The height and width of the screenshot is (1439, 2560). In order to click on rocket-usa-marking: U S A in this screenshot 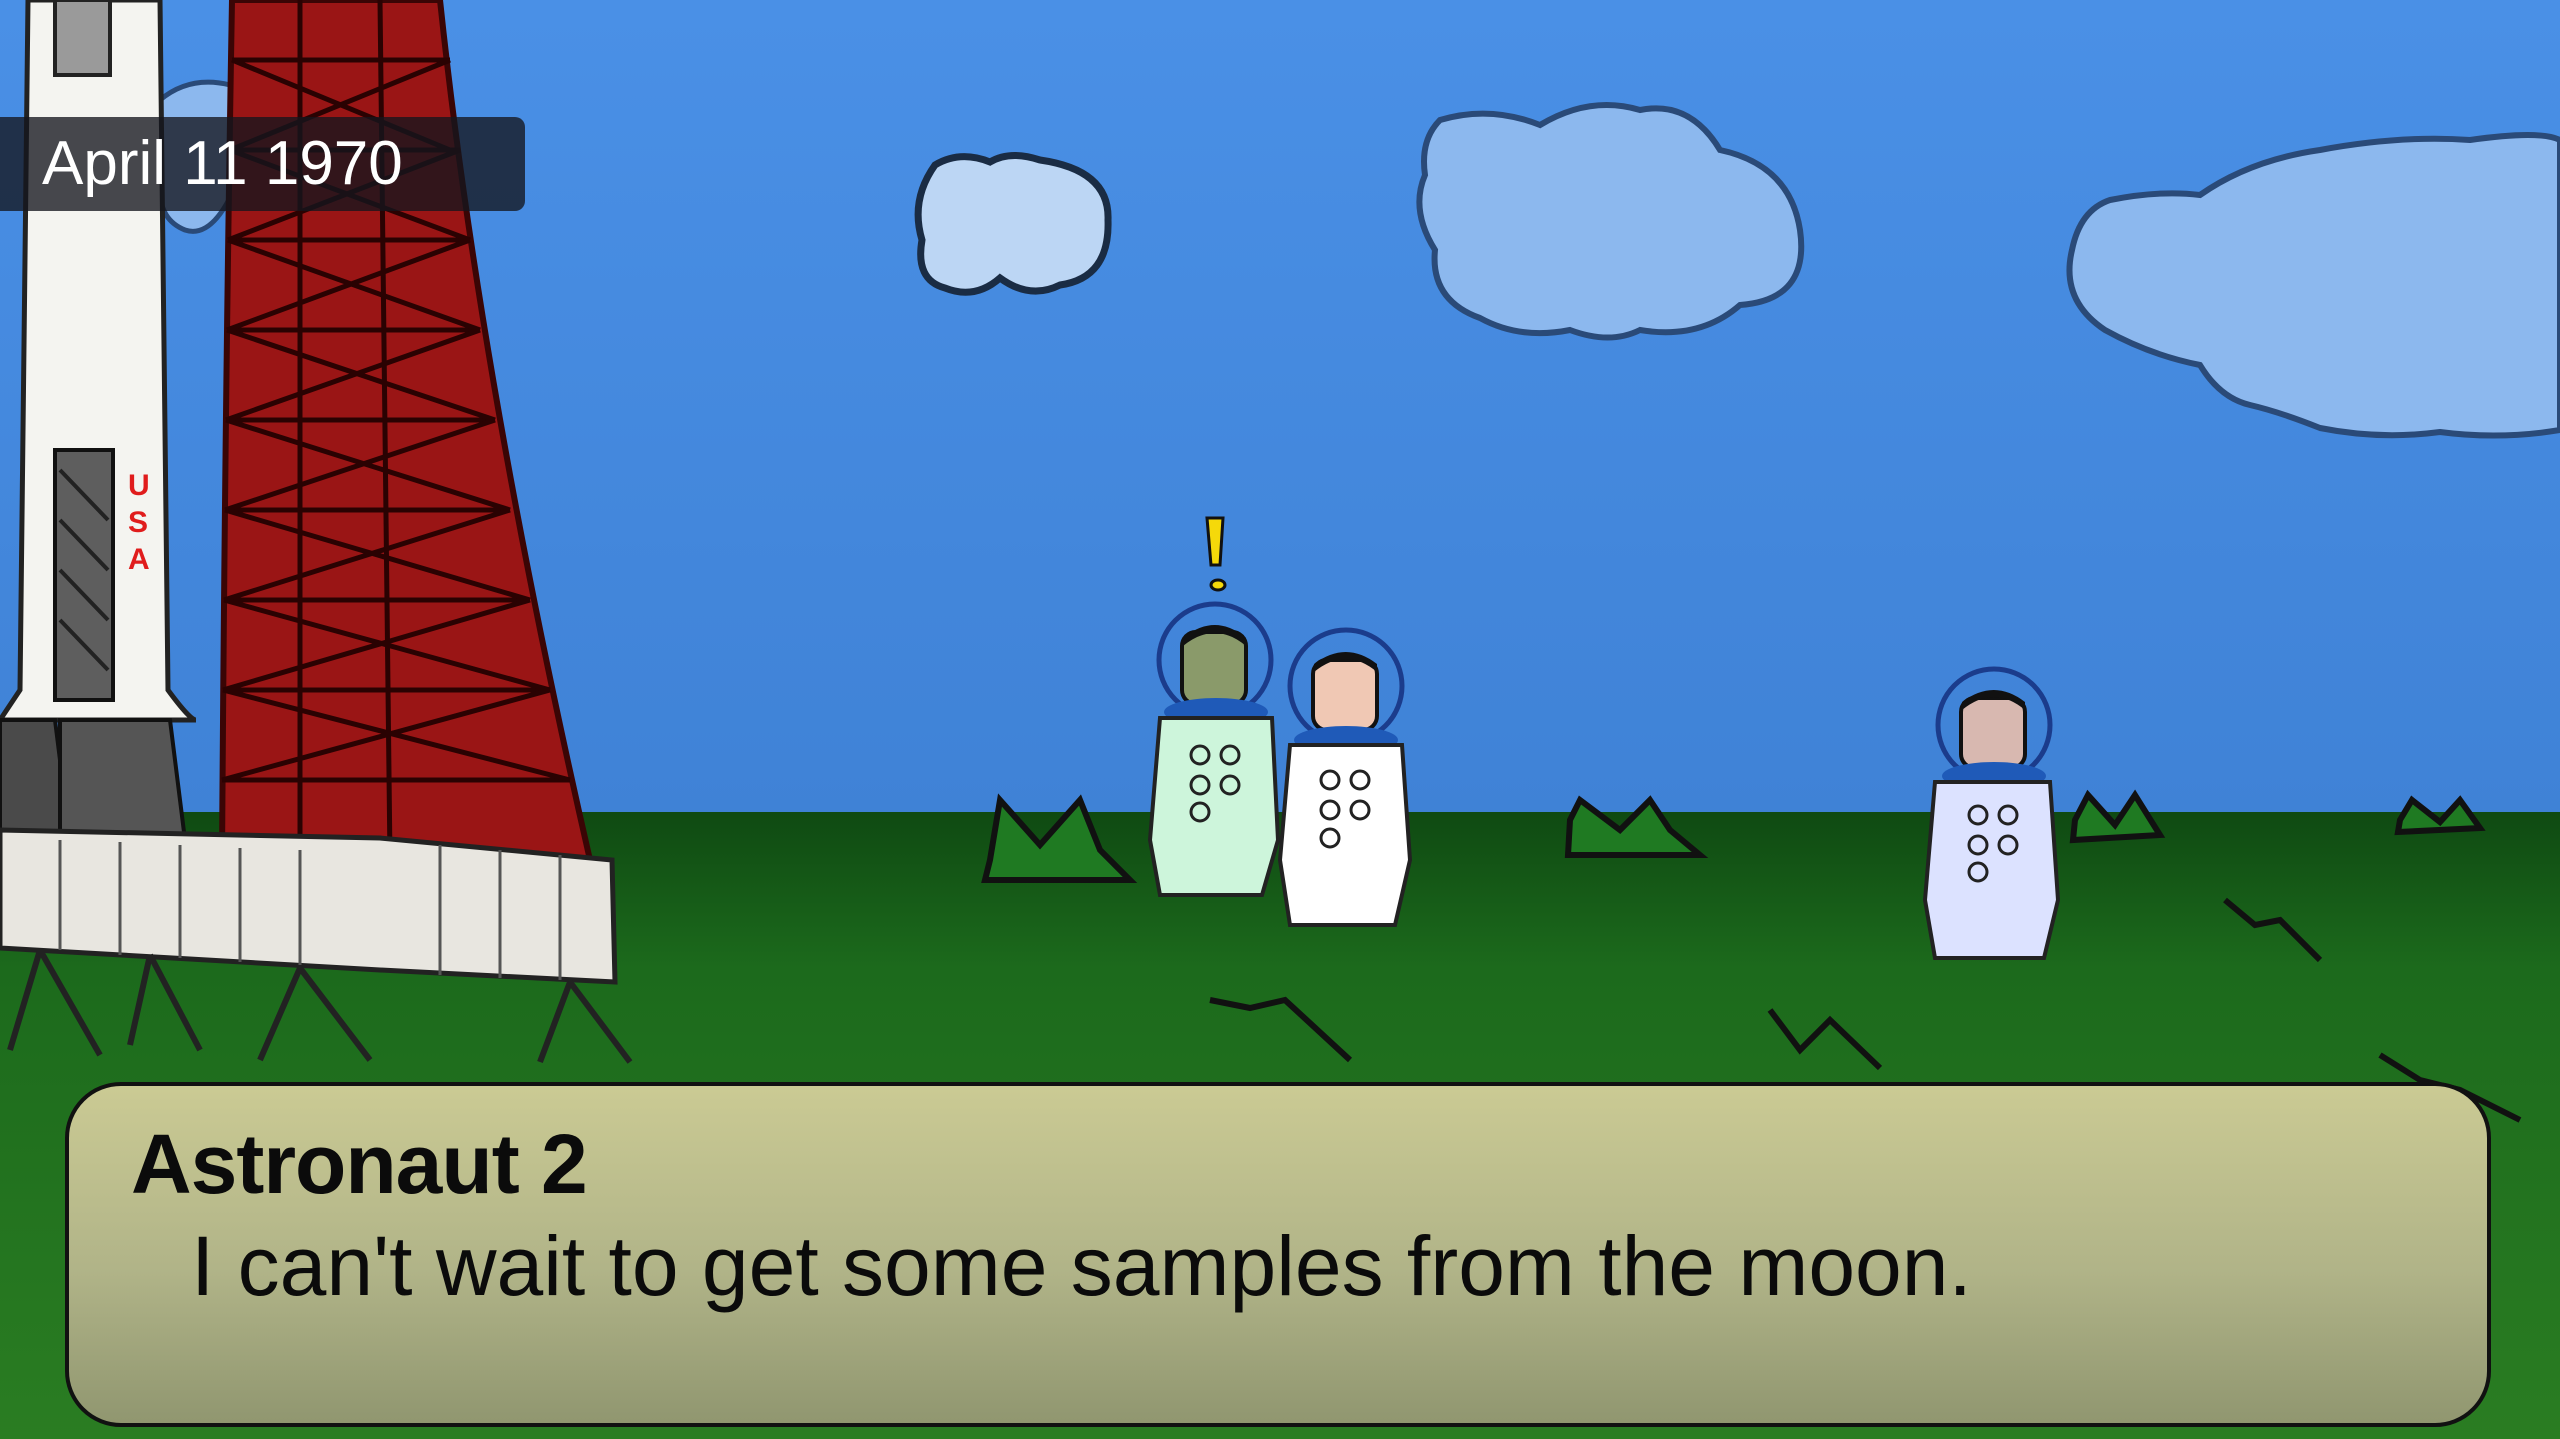, I will do `click(139, 522)`.